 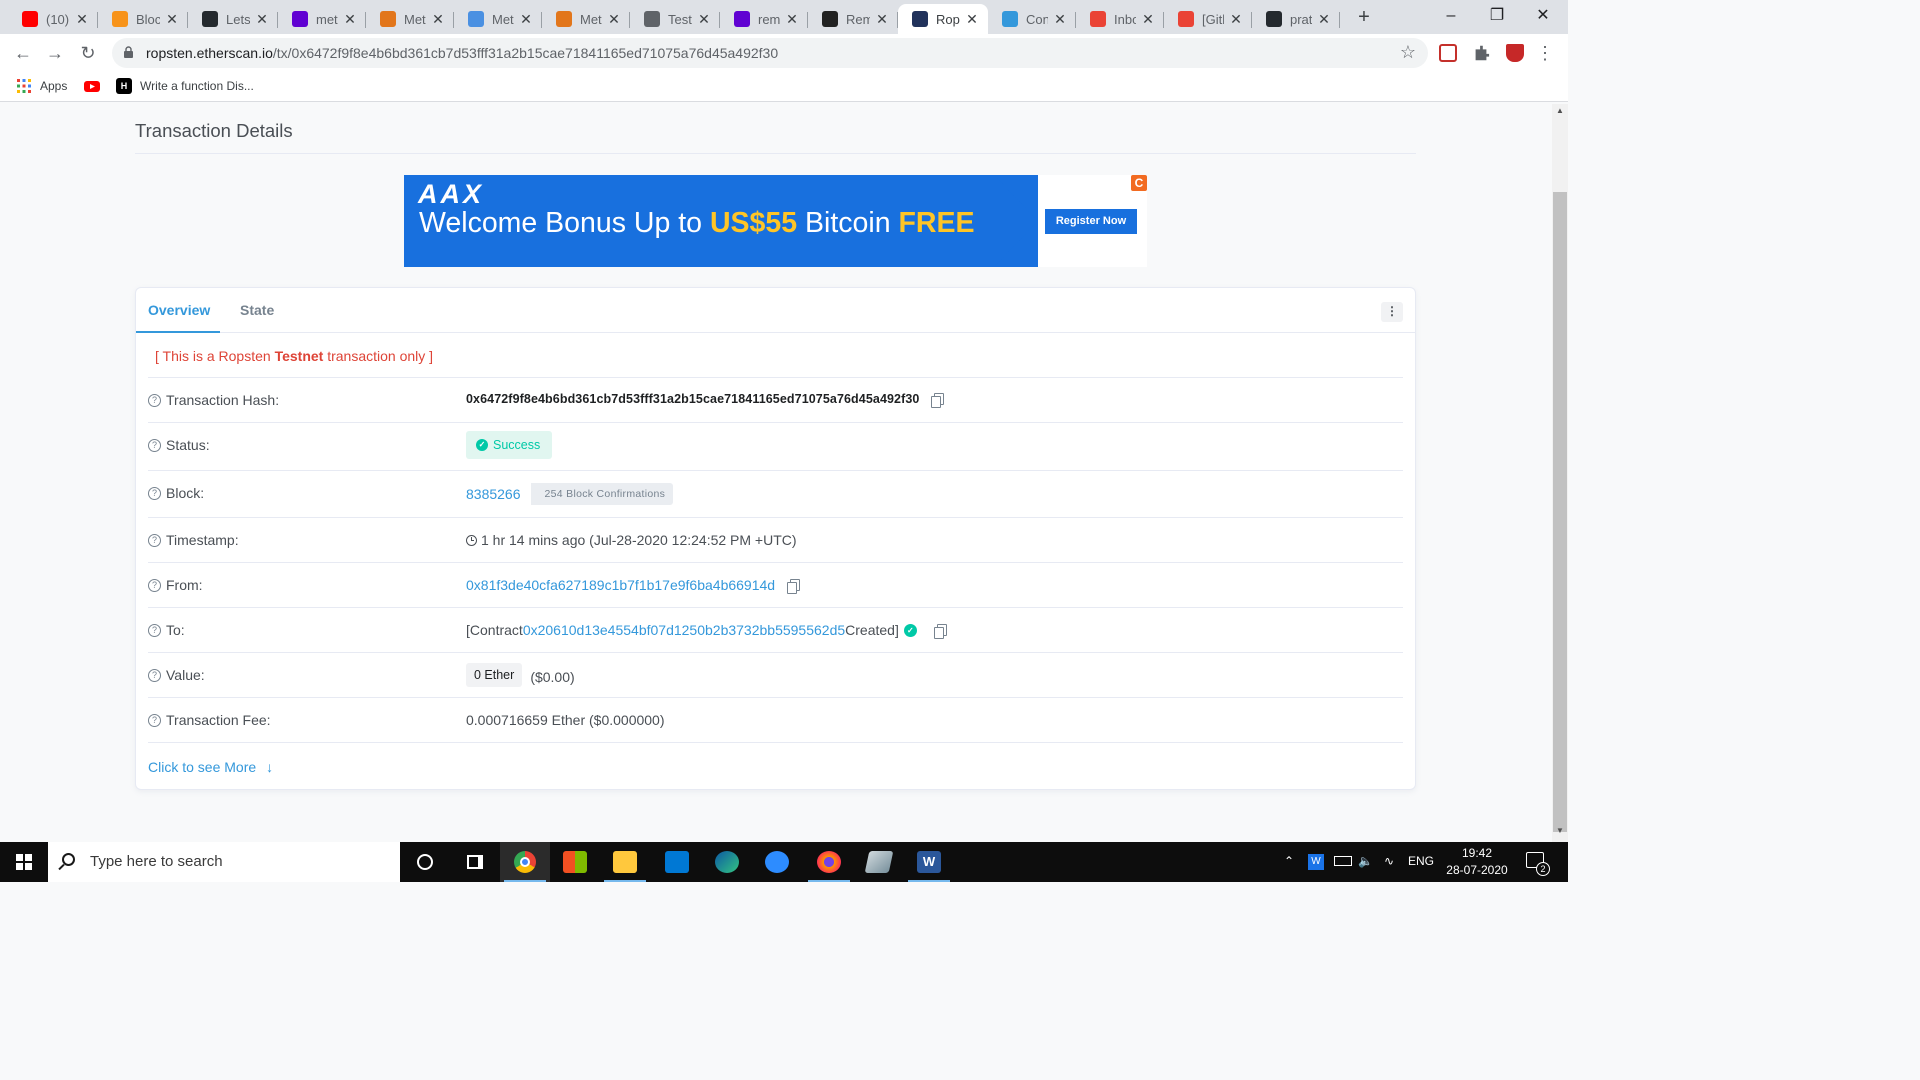 What do you see at coordinates (879, 862) in the screenshot?
I see `app-icon` at bounding box center [879, 862].